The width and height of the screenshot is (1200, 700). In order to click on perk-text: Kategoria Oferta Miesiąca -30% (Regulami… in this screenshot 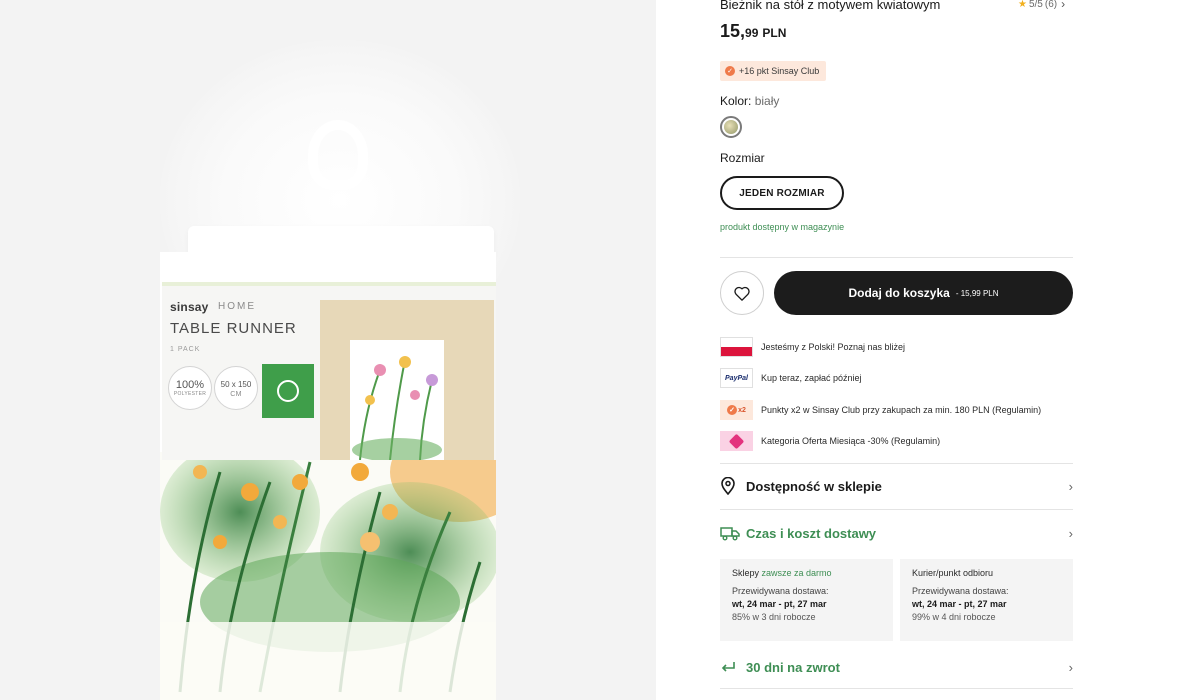, I will do `click(851, 441)`.